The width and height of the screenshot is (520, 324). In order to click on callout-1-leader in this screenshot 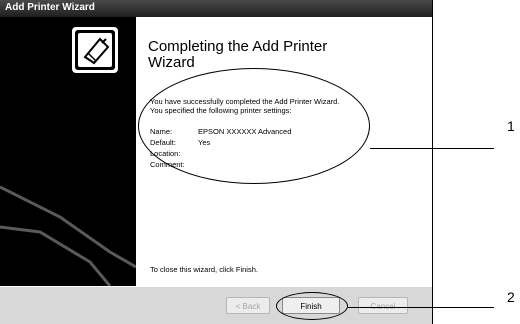, I will do `click(432, 148)`.